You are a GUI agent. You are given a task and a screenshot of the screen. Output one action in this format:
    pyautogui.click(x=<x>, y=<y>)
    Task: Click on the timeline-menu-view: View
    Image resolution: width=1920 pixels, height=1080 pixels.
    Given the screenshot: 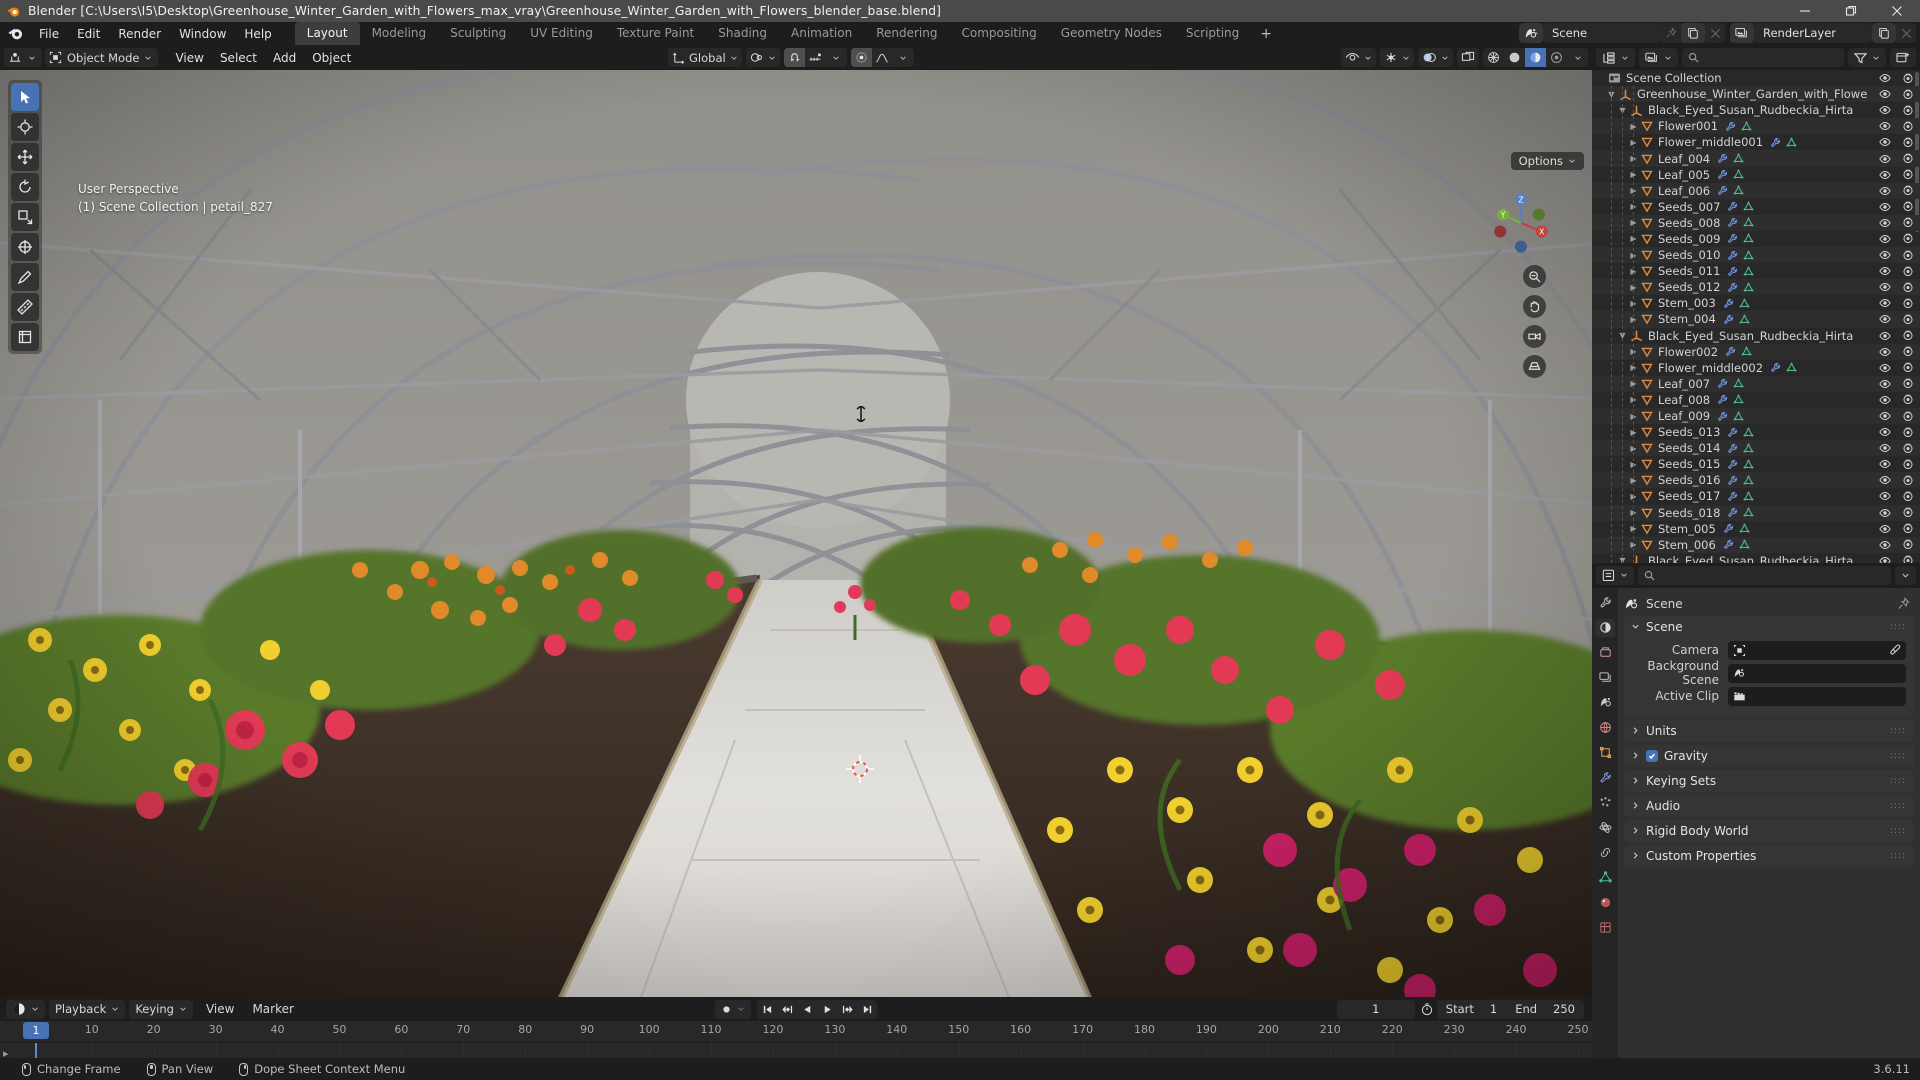 What is the action you would take?
    pyautogui.click(x=220, y=1009)
    